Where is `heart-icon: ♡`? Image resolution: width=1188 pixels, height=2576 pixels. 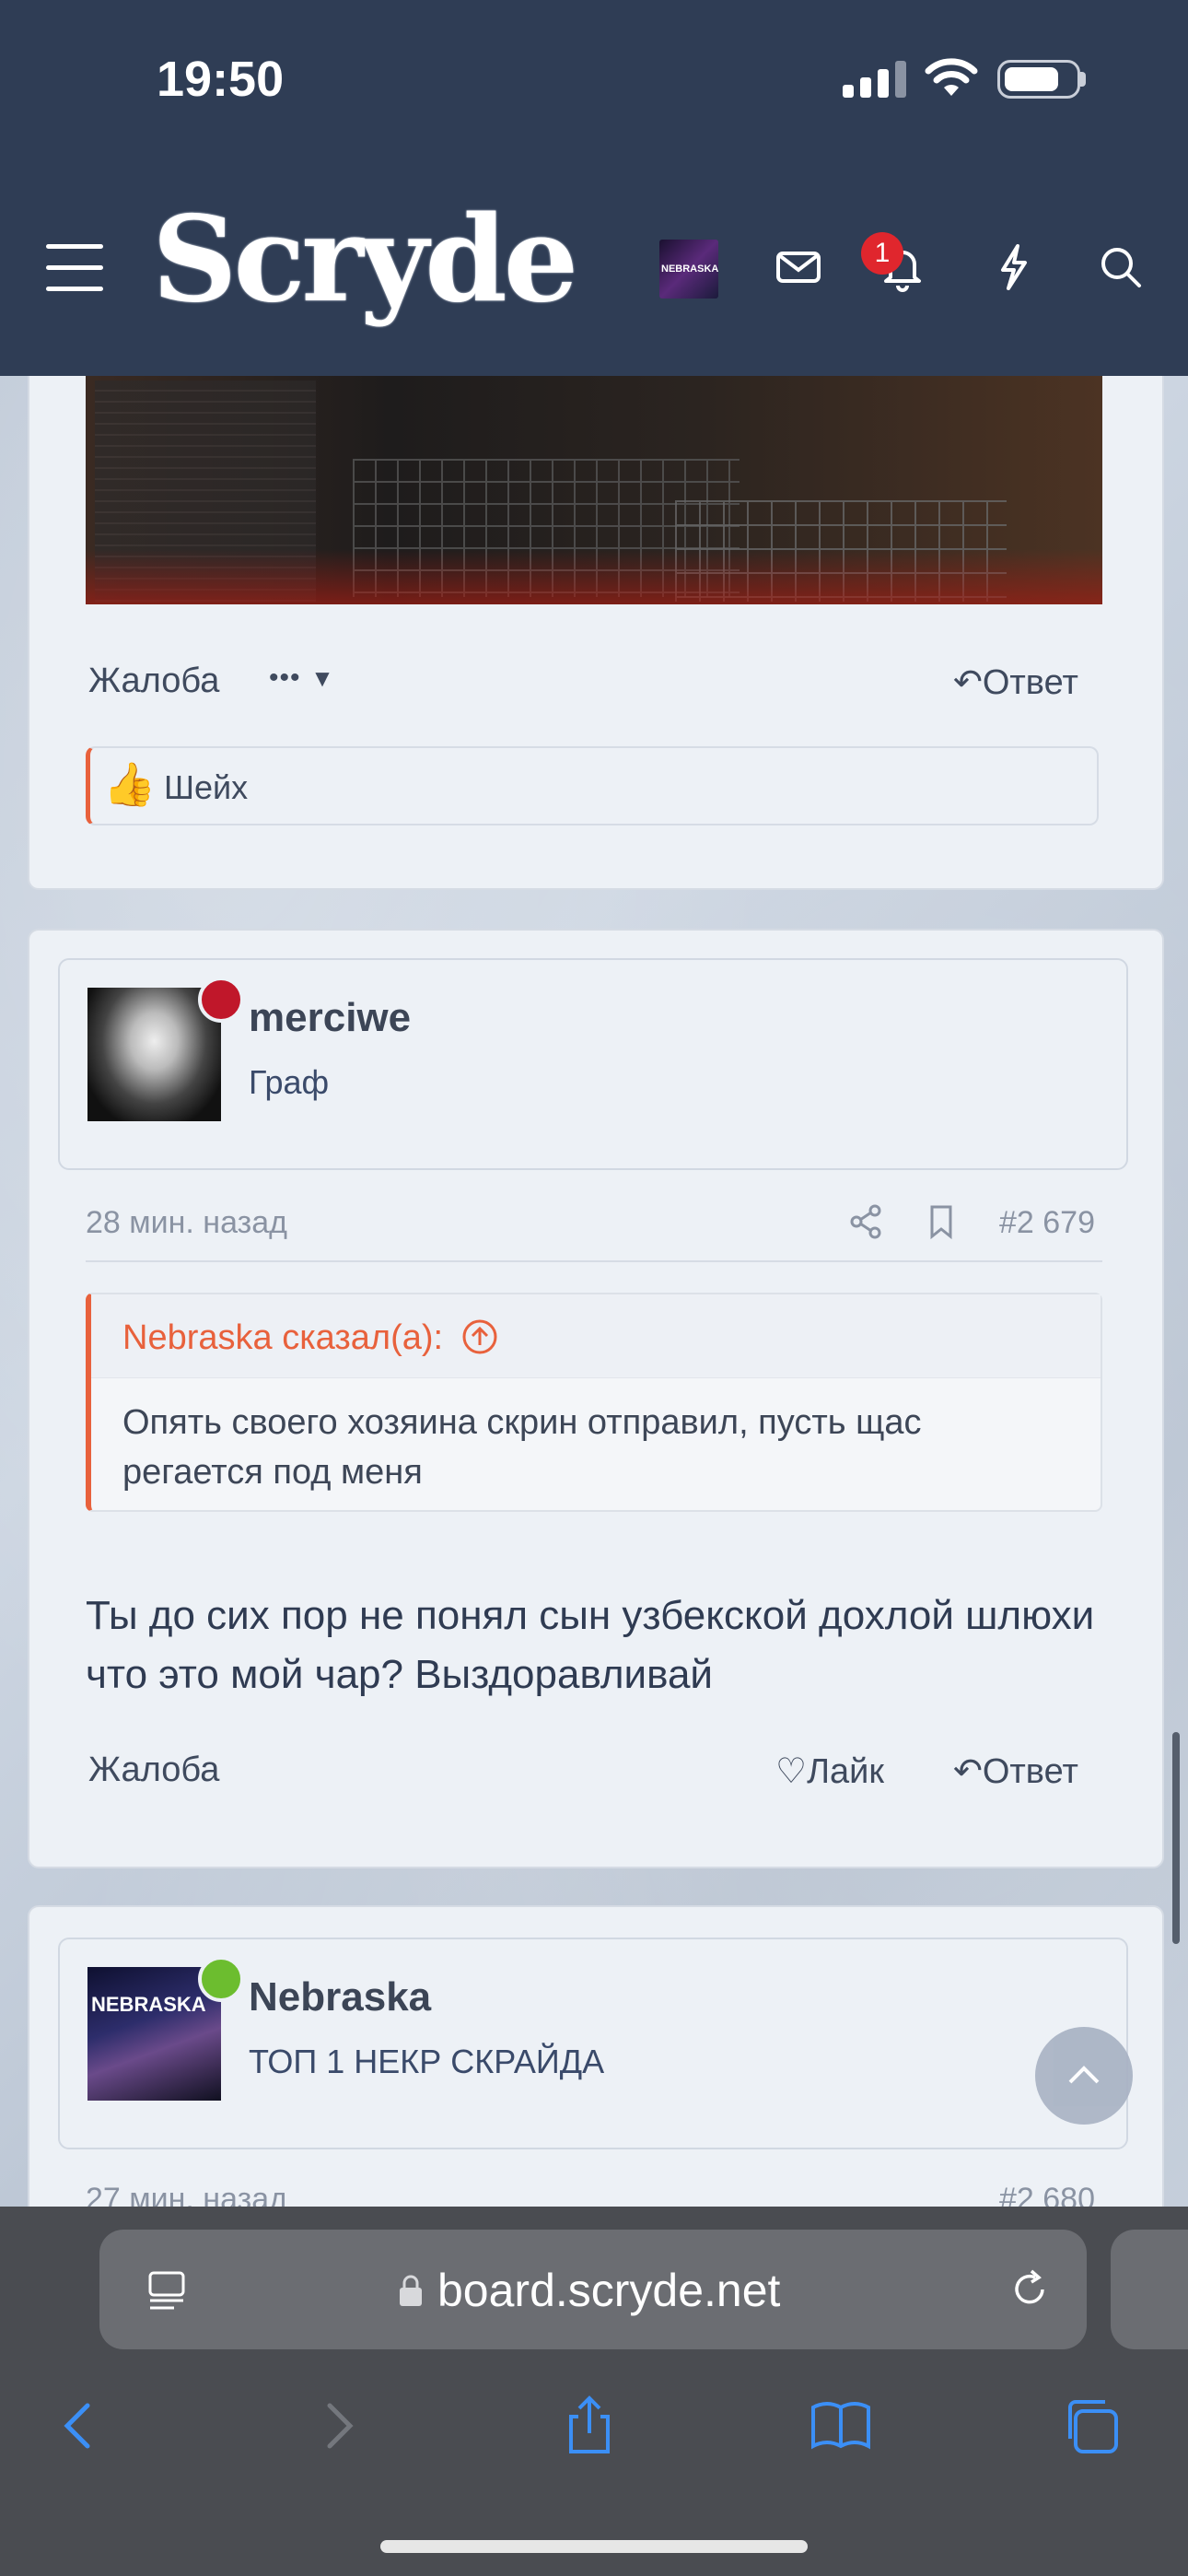 heart-icon: ♡ is located at coordinates (791, 1771).